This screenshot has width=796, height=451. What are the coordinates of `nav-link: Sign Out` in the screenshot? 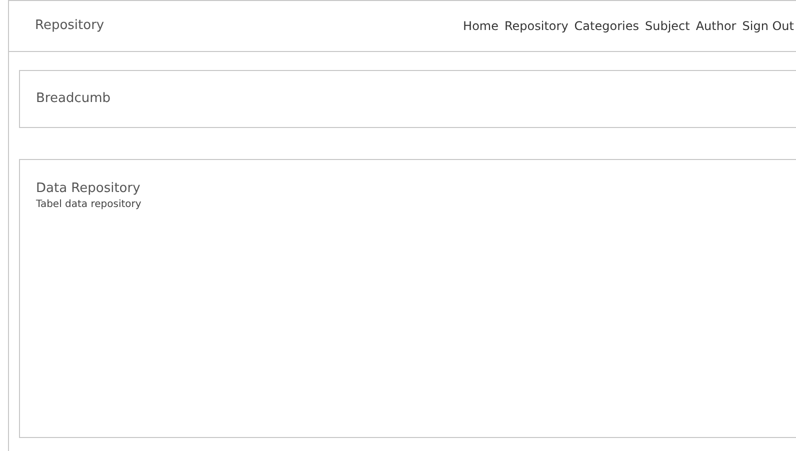 It's located at (768, 26).